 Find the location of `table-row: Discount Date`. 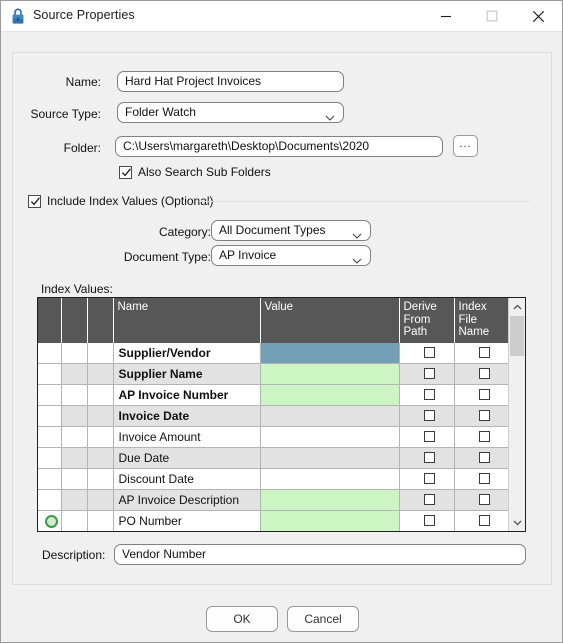

table-row: Discount Date is located at coordinates (273, 479).